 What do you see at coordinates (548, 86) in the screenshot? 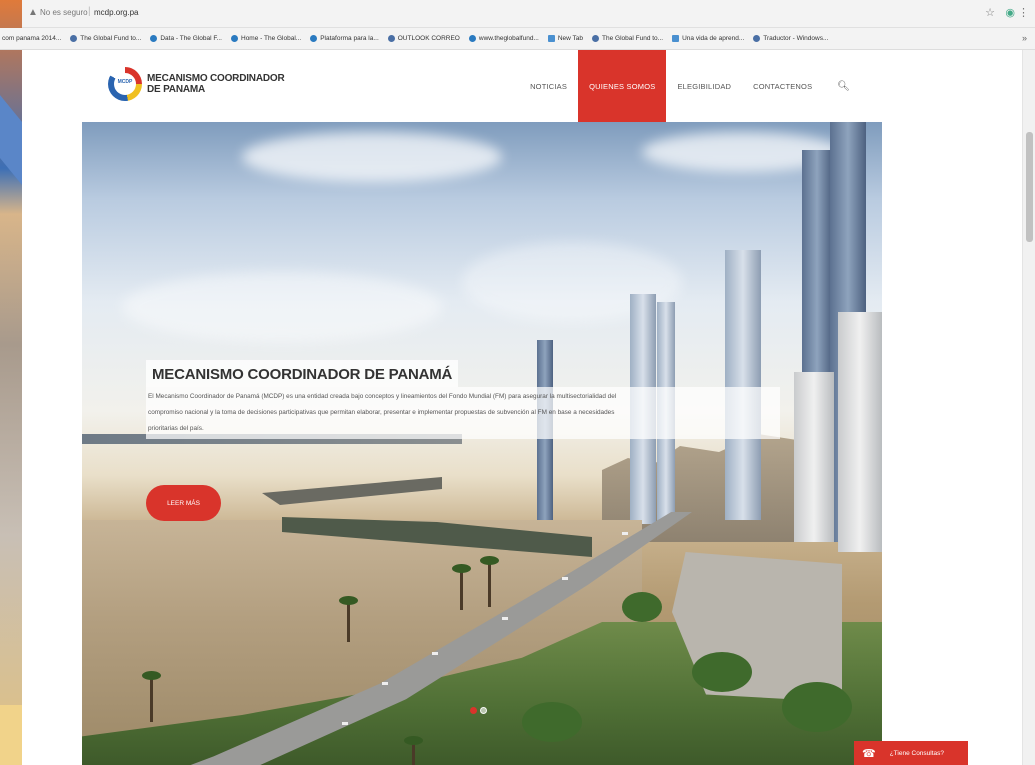
I see `nav-item-noticias: NOTICIAS` at bounding box center [548, 86].